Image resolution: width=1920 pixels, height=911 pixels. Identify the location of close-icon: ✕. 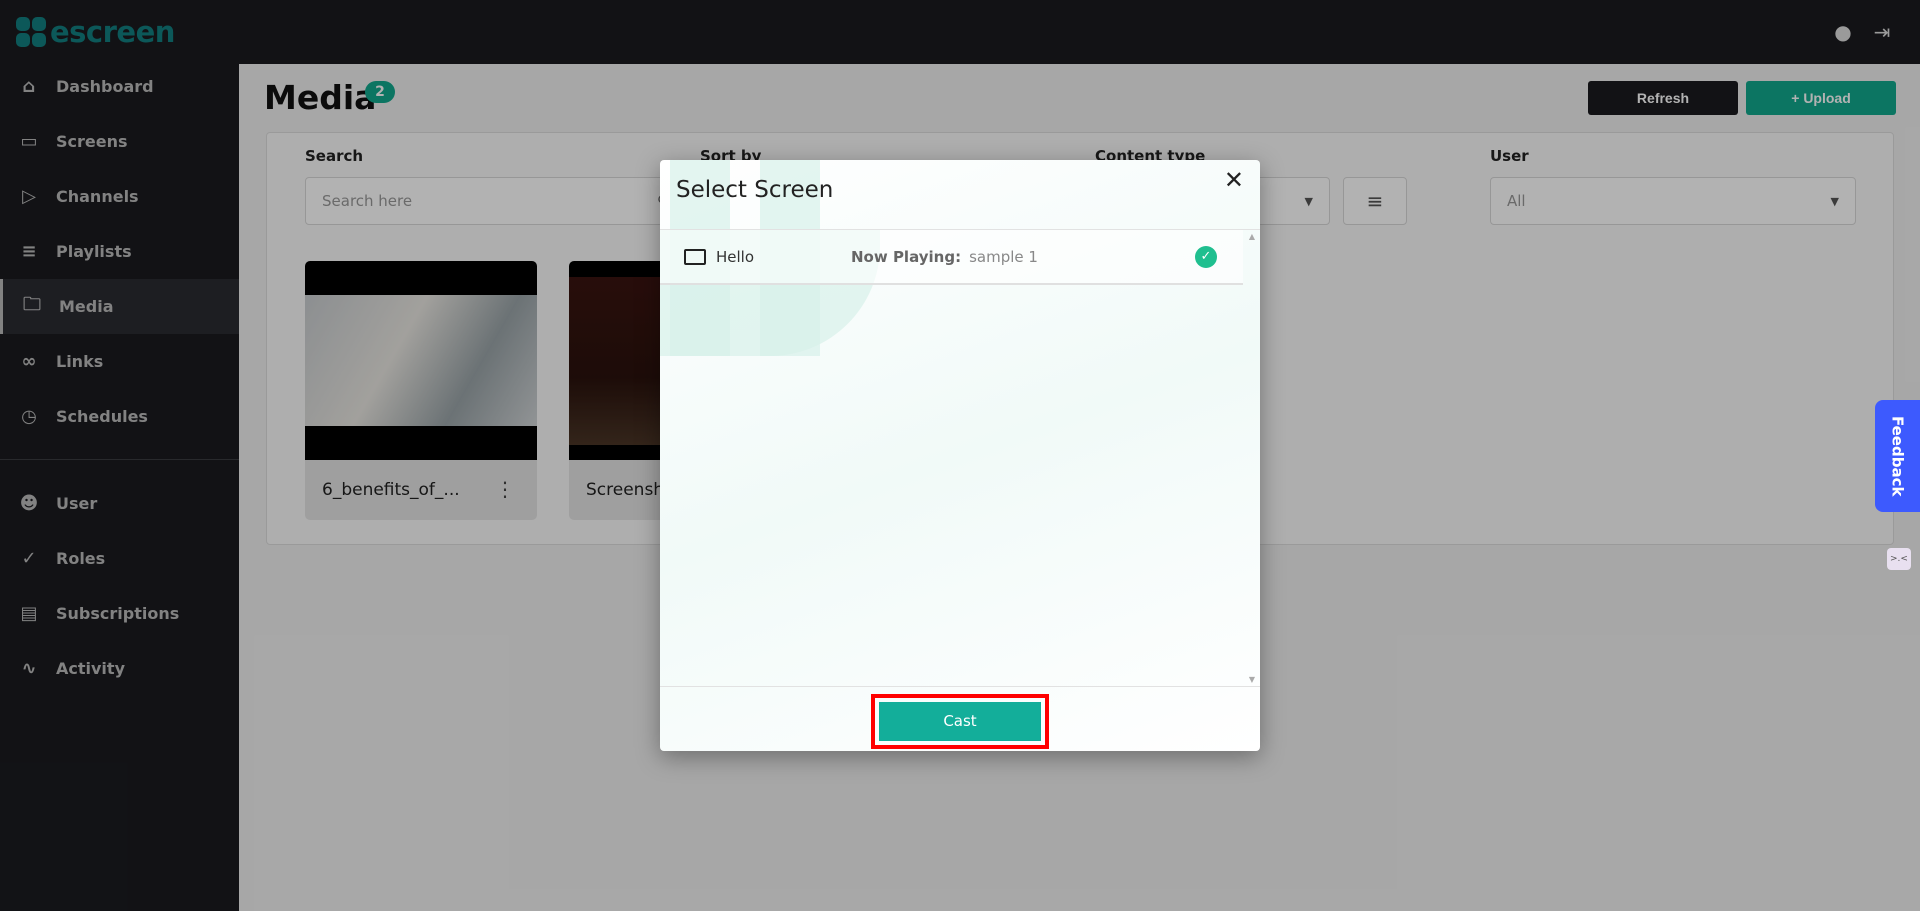
(1234, 180).